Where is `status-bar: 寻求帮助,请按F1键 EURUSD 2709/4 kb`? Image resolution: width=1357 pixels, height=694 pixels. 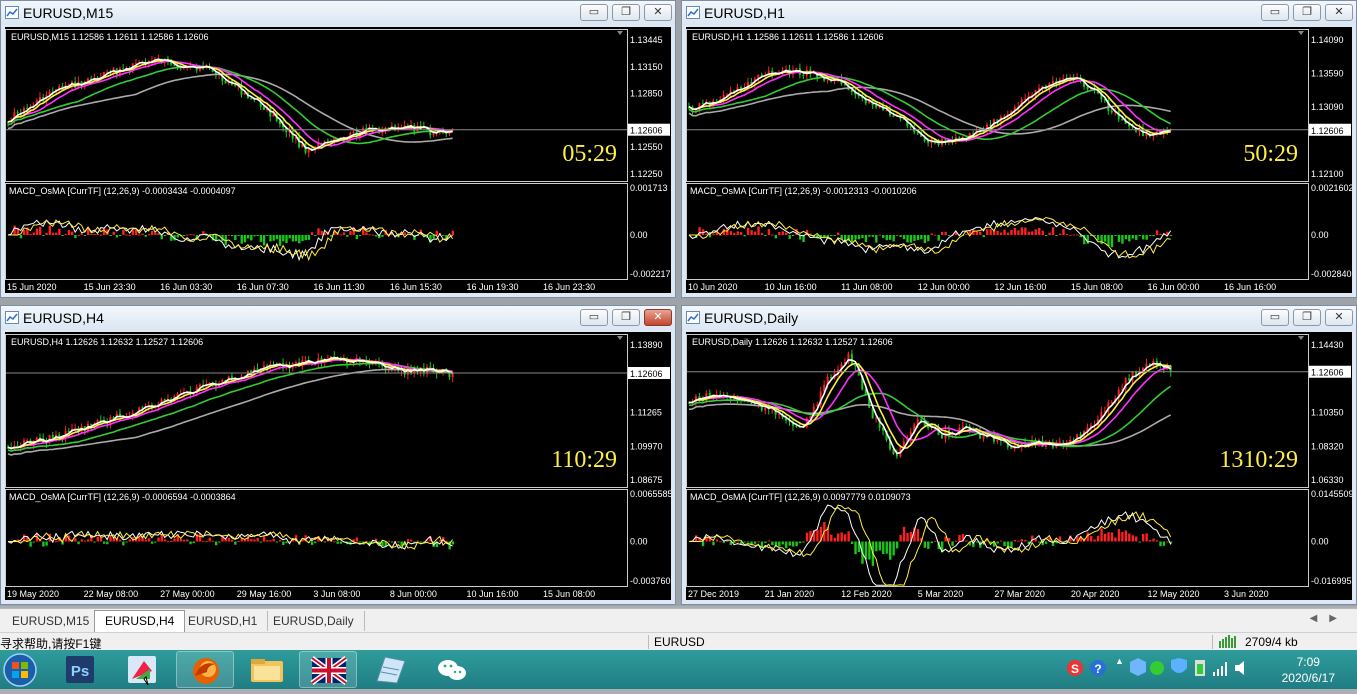
status-bar: 寻求帮助,请按F1键 EURUSD 2709/4 kb is located at coordinates (678, 641).